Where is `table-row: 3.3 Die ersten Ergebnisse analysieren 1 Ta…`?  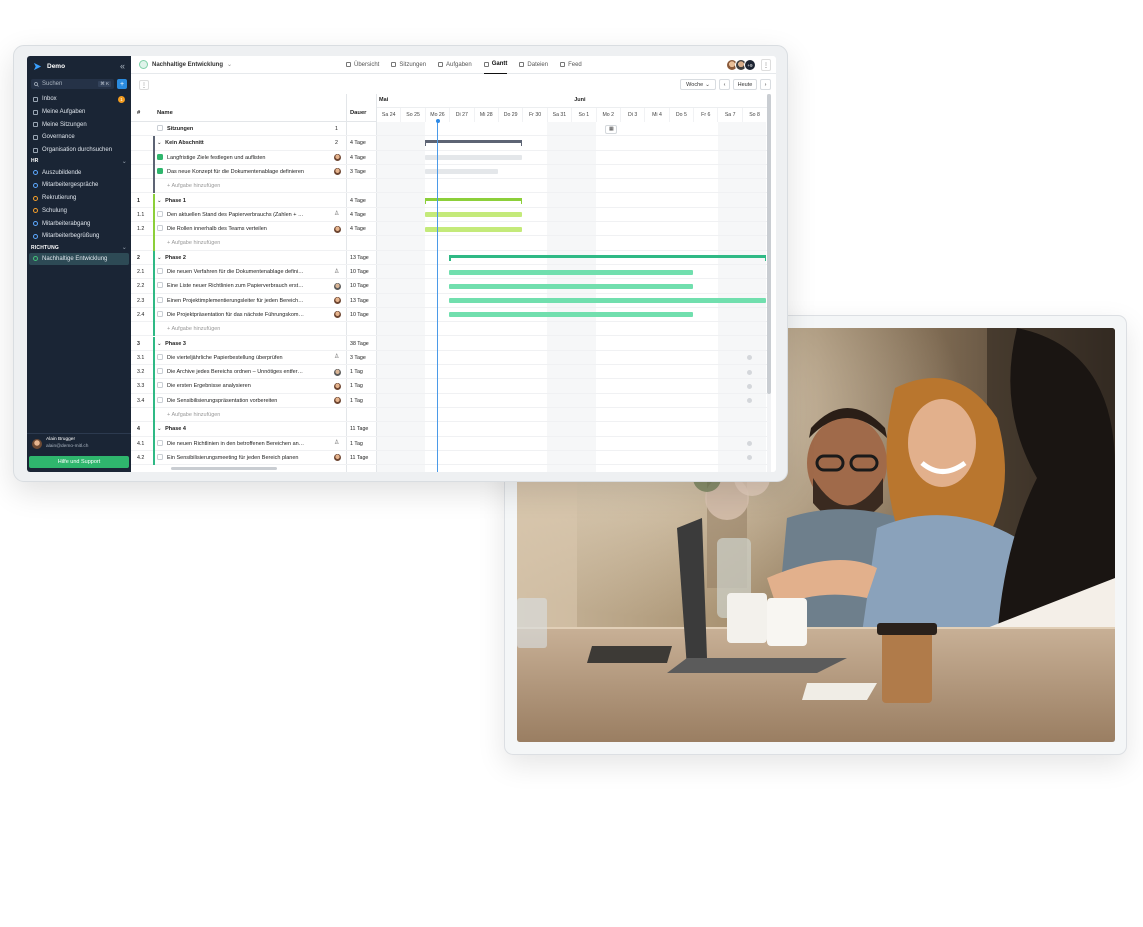
table-row: 3.3 Die ersten Ergebnisse analysieren 1 Ta… is located at coordinates (451, 386).